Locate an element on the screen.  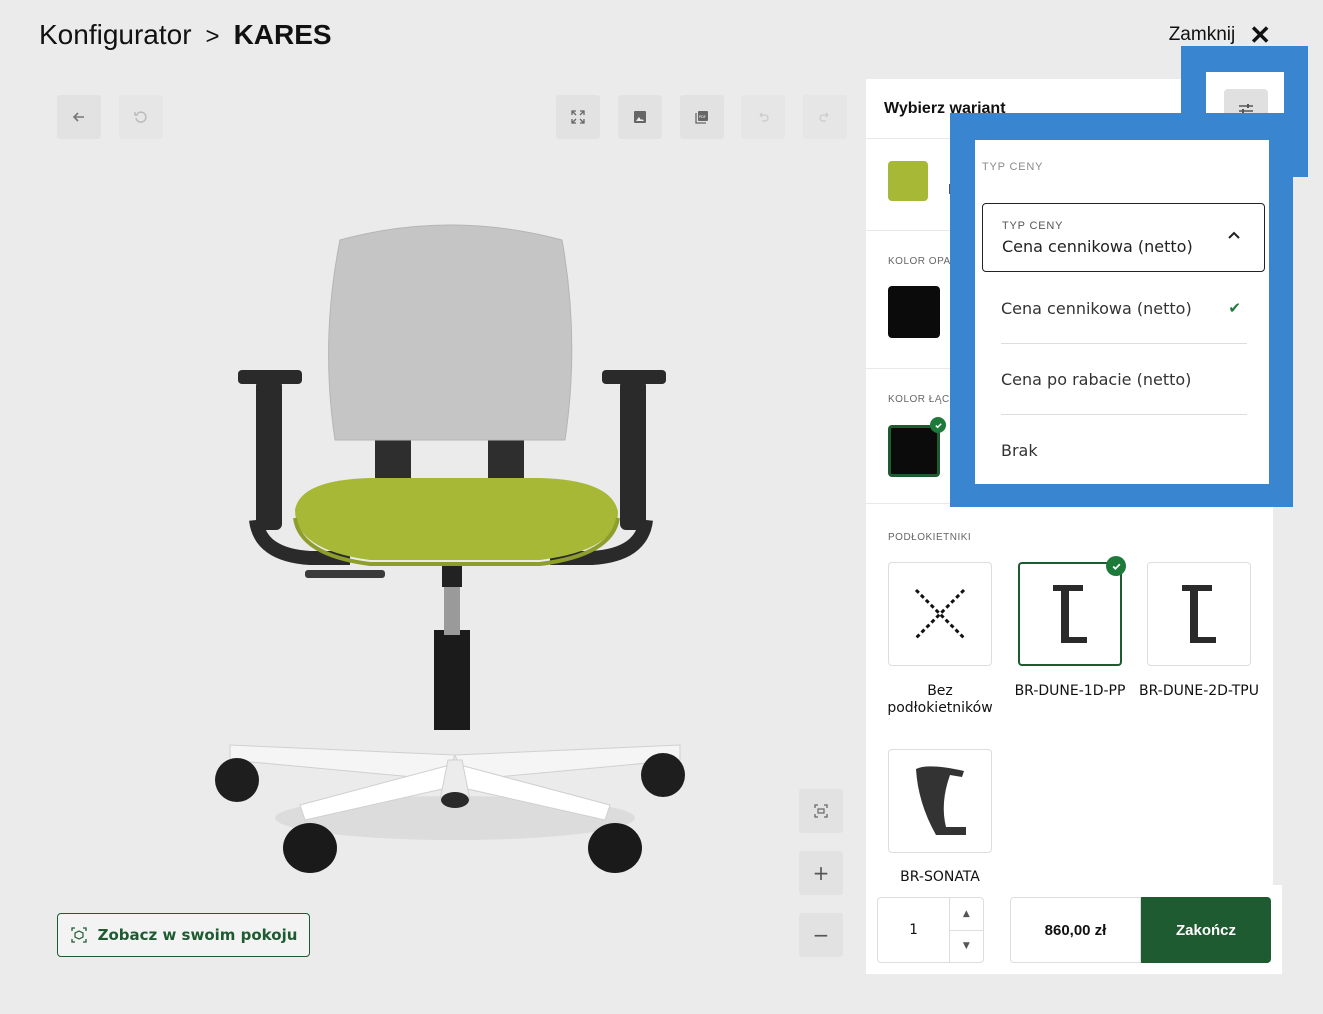
zoom-out-button: − is located at coordinates (821, 935).